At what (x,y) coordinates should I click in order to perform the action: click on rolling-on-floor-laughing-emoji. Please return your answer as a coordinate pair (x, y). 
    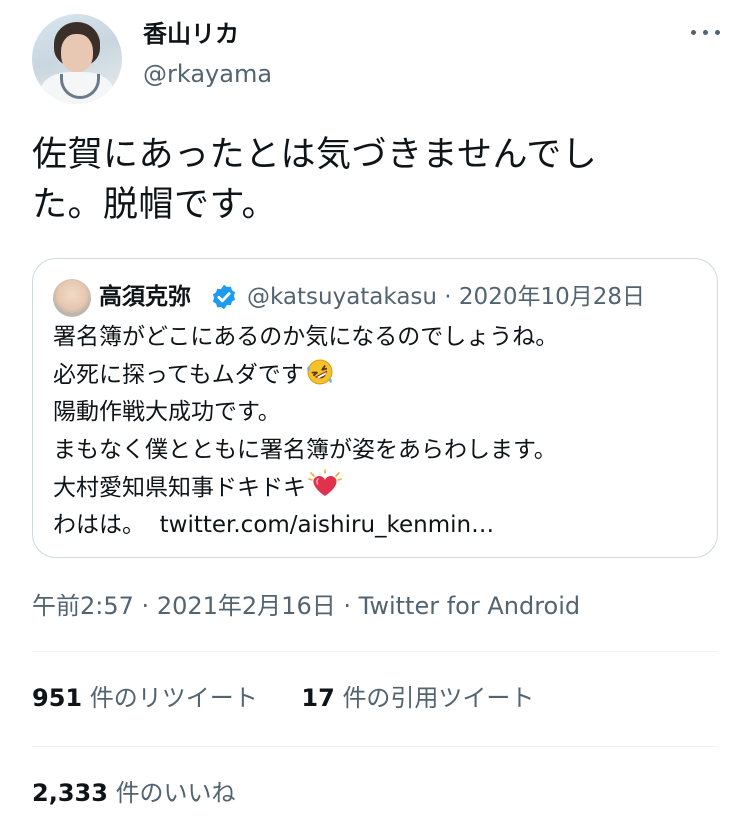
    Looking at the image, I should click on (319, 371).